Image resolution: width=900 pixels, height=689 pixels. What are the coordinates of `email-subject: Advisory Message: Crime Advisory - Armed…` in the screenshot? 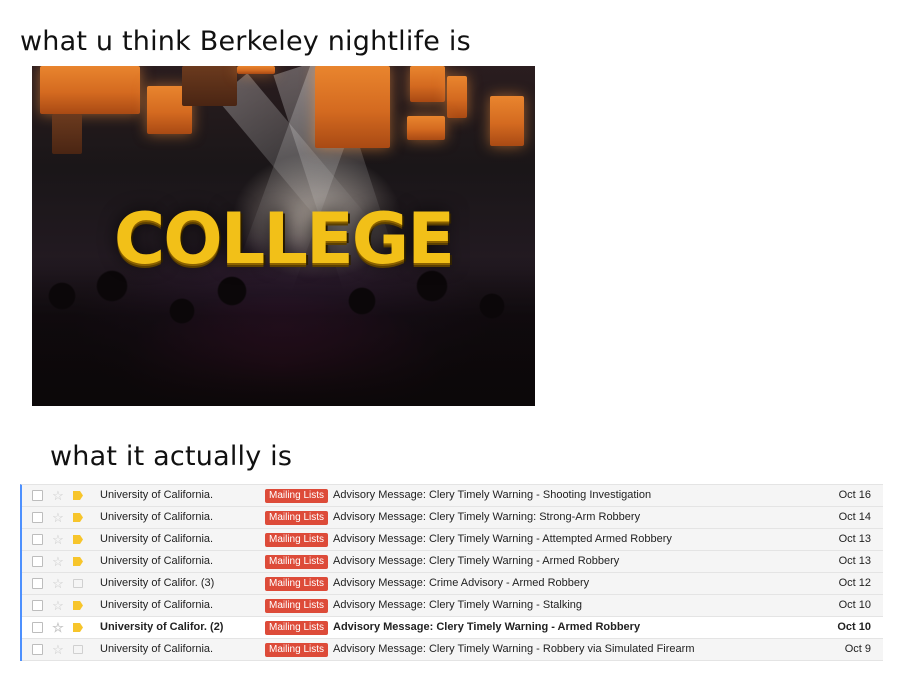 It's located at (461, 583).